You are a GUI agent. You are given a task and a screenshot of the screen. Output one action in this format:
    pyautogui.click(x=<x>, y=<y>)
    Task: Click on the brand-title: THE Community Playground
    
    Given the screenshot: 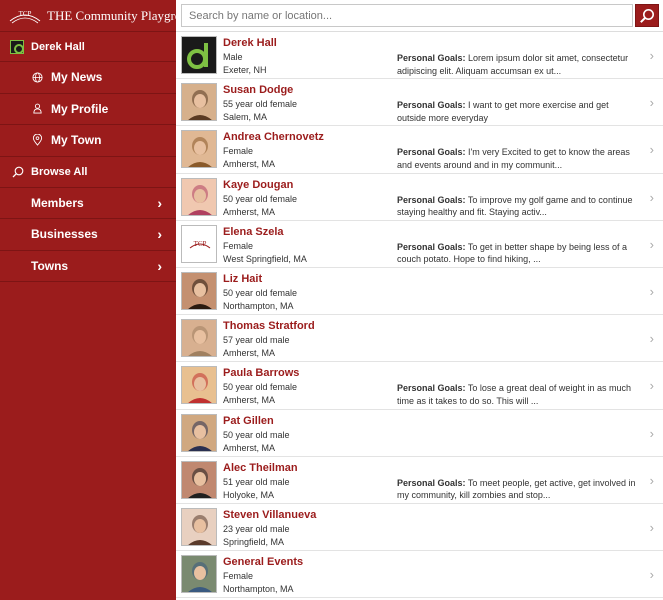 What is the action you would take?
    pyautogui.click(x=124, y=15)
    